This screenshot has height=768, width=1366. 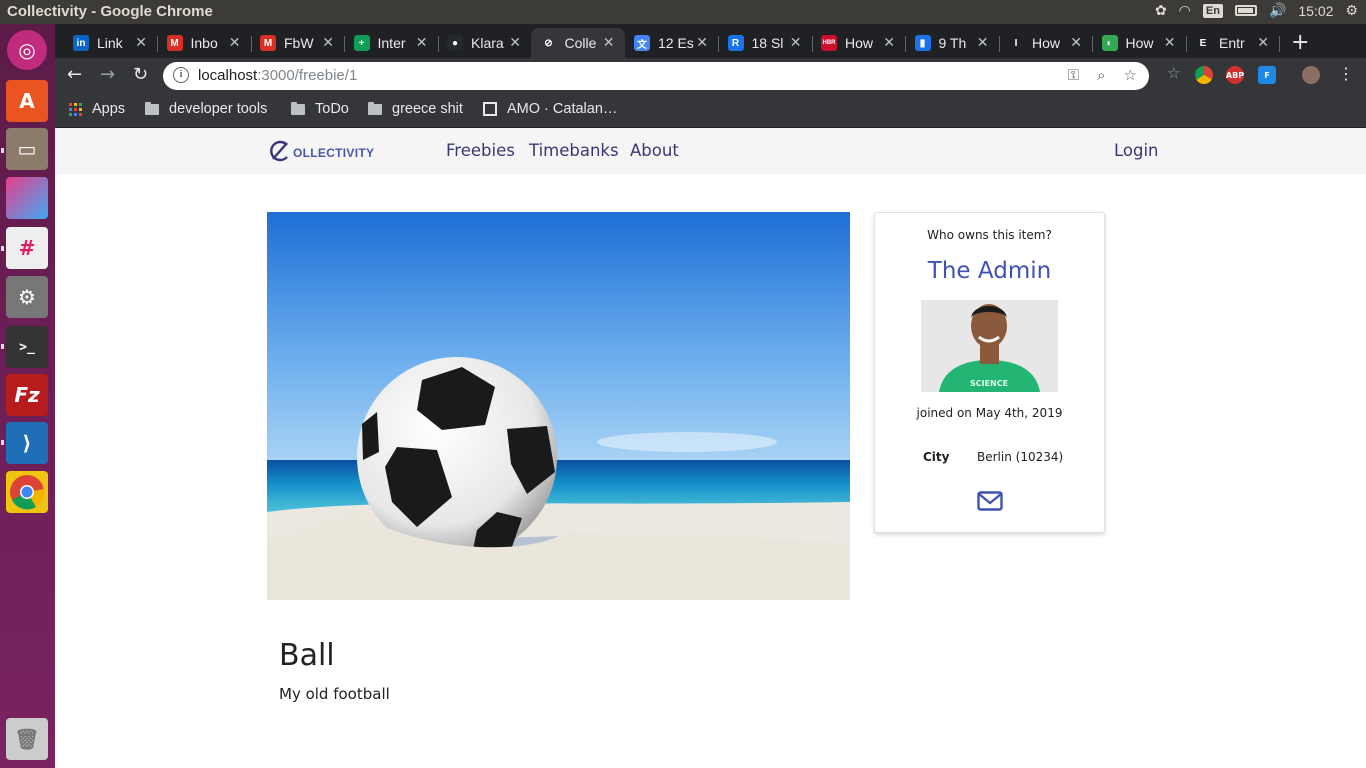 I want to click on browser-tab: 文 12 Es ✕, so click(x=671, y=43).